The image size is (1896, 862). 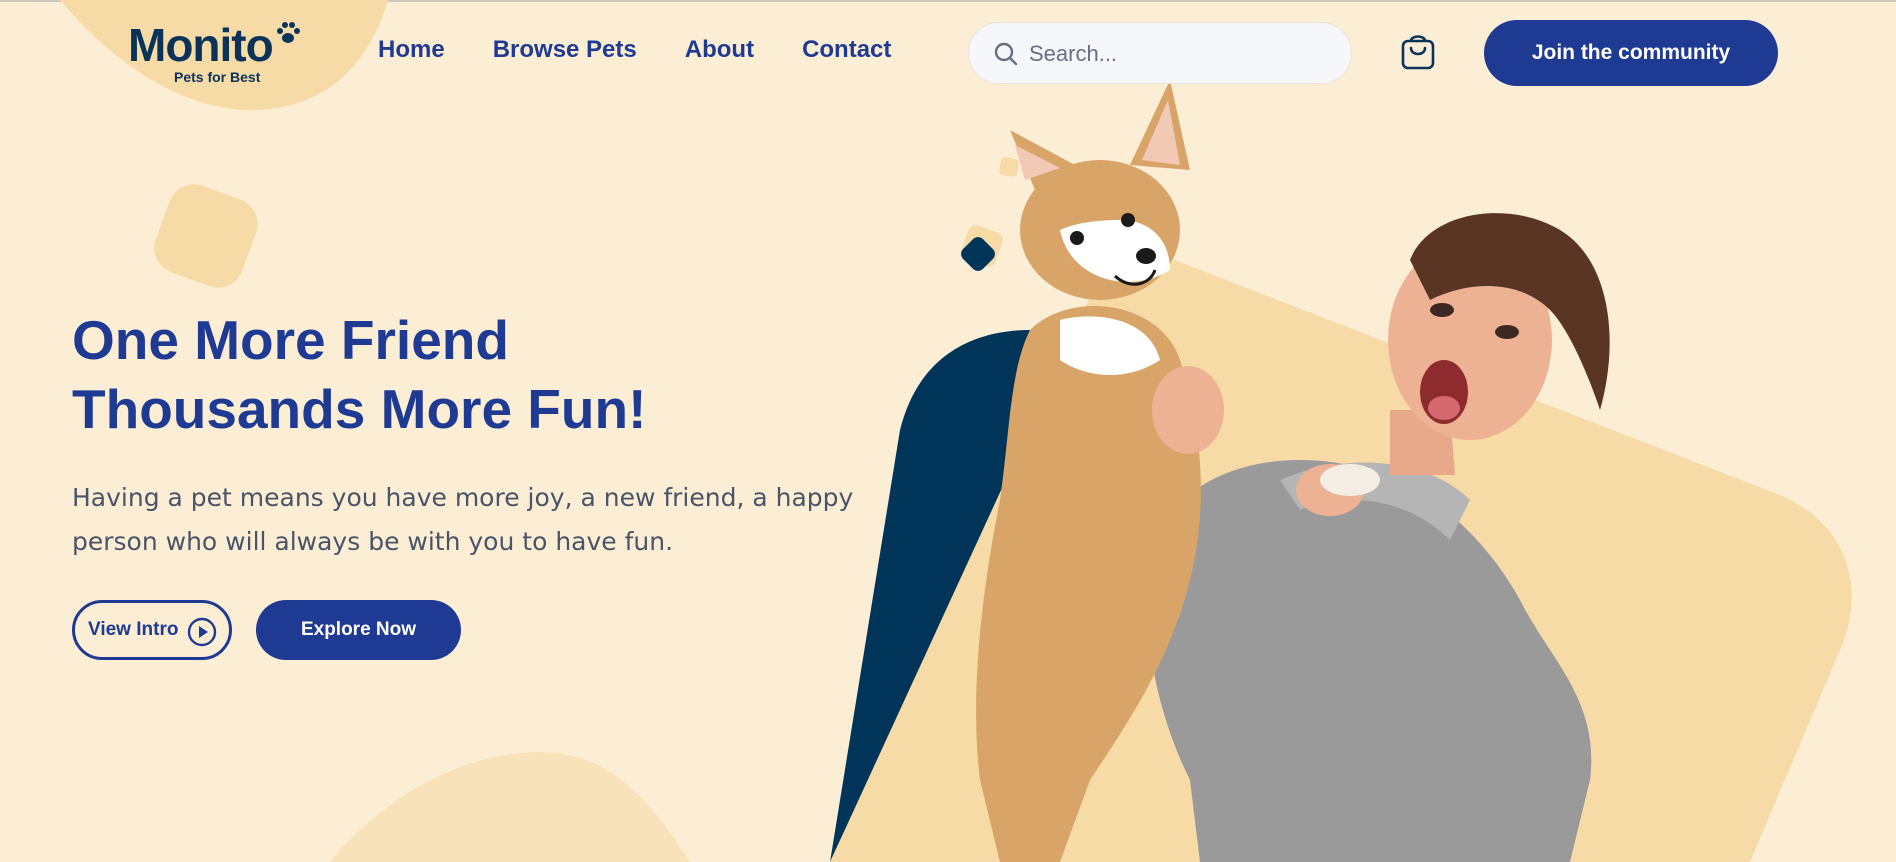 I want to click on hero-title-line1: One More Friend, so click(x=290, y=340).